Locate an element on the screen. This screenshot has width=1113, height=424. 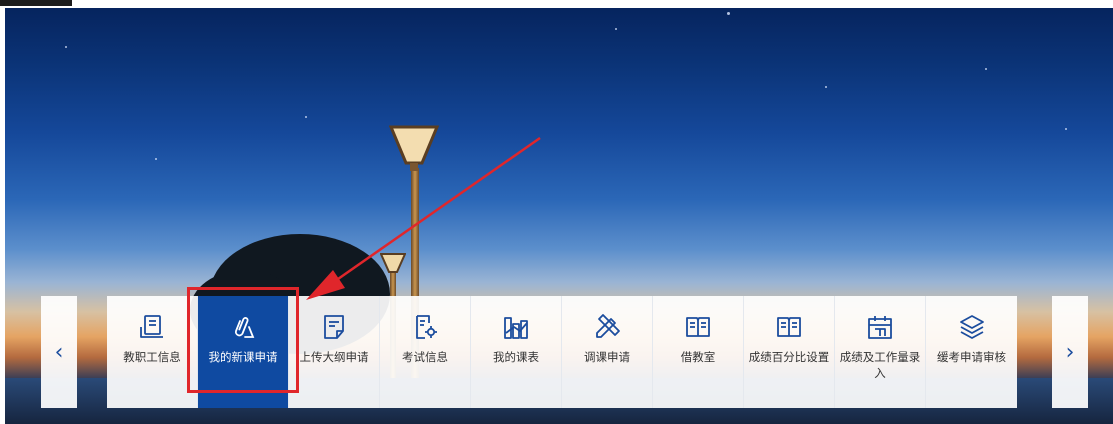
tile-borrow-classroom: 借教室 is located at coordinates (698, 352).